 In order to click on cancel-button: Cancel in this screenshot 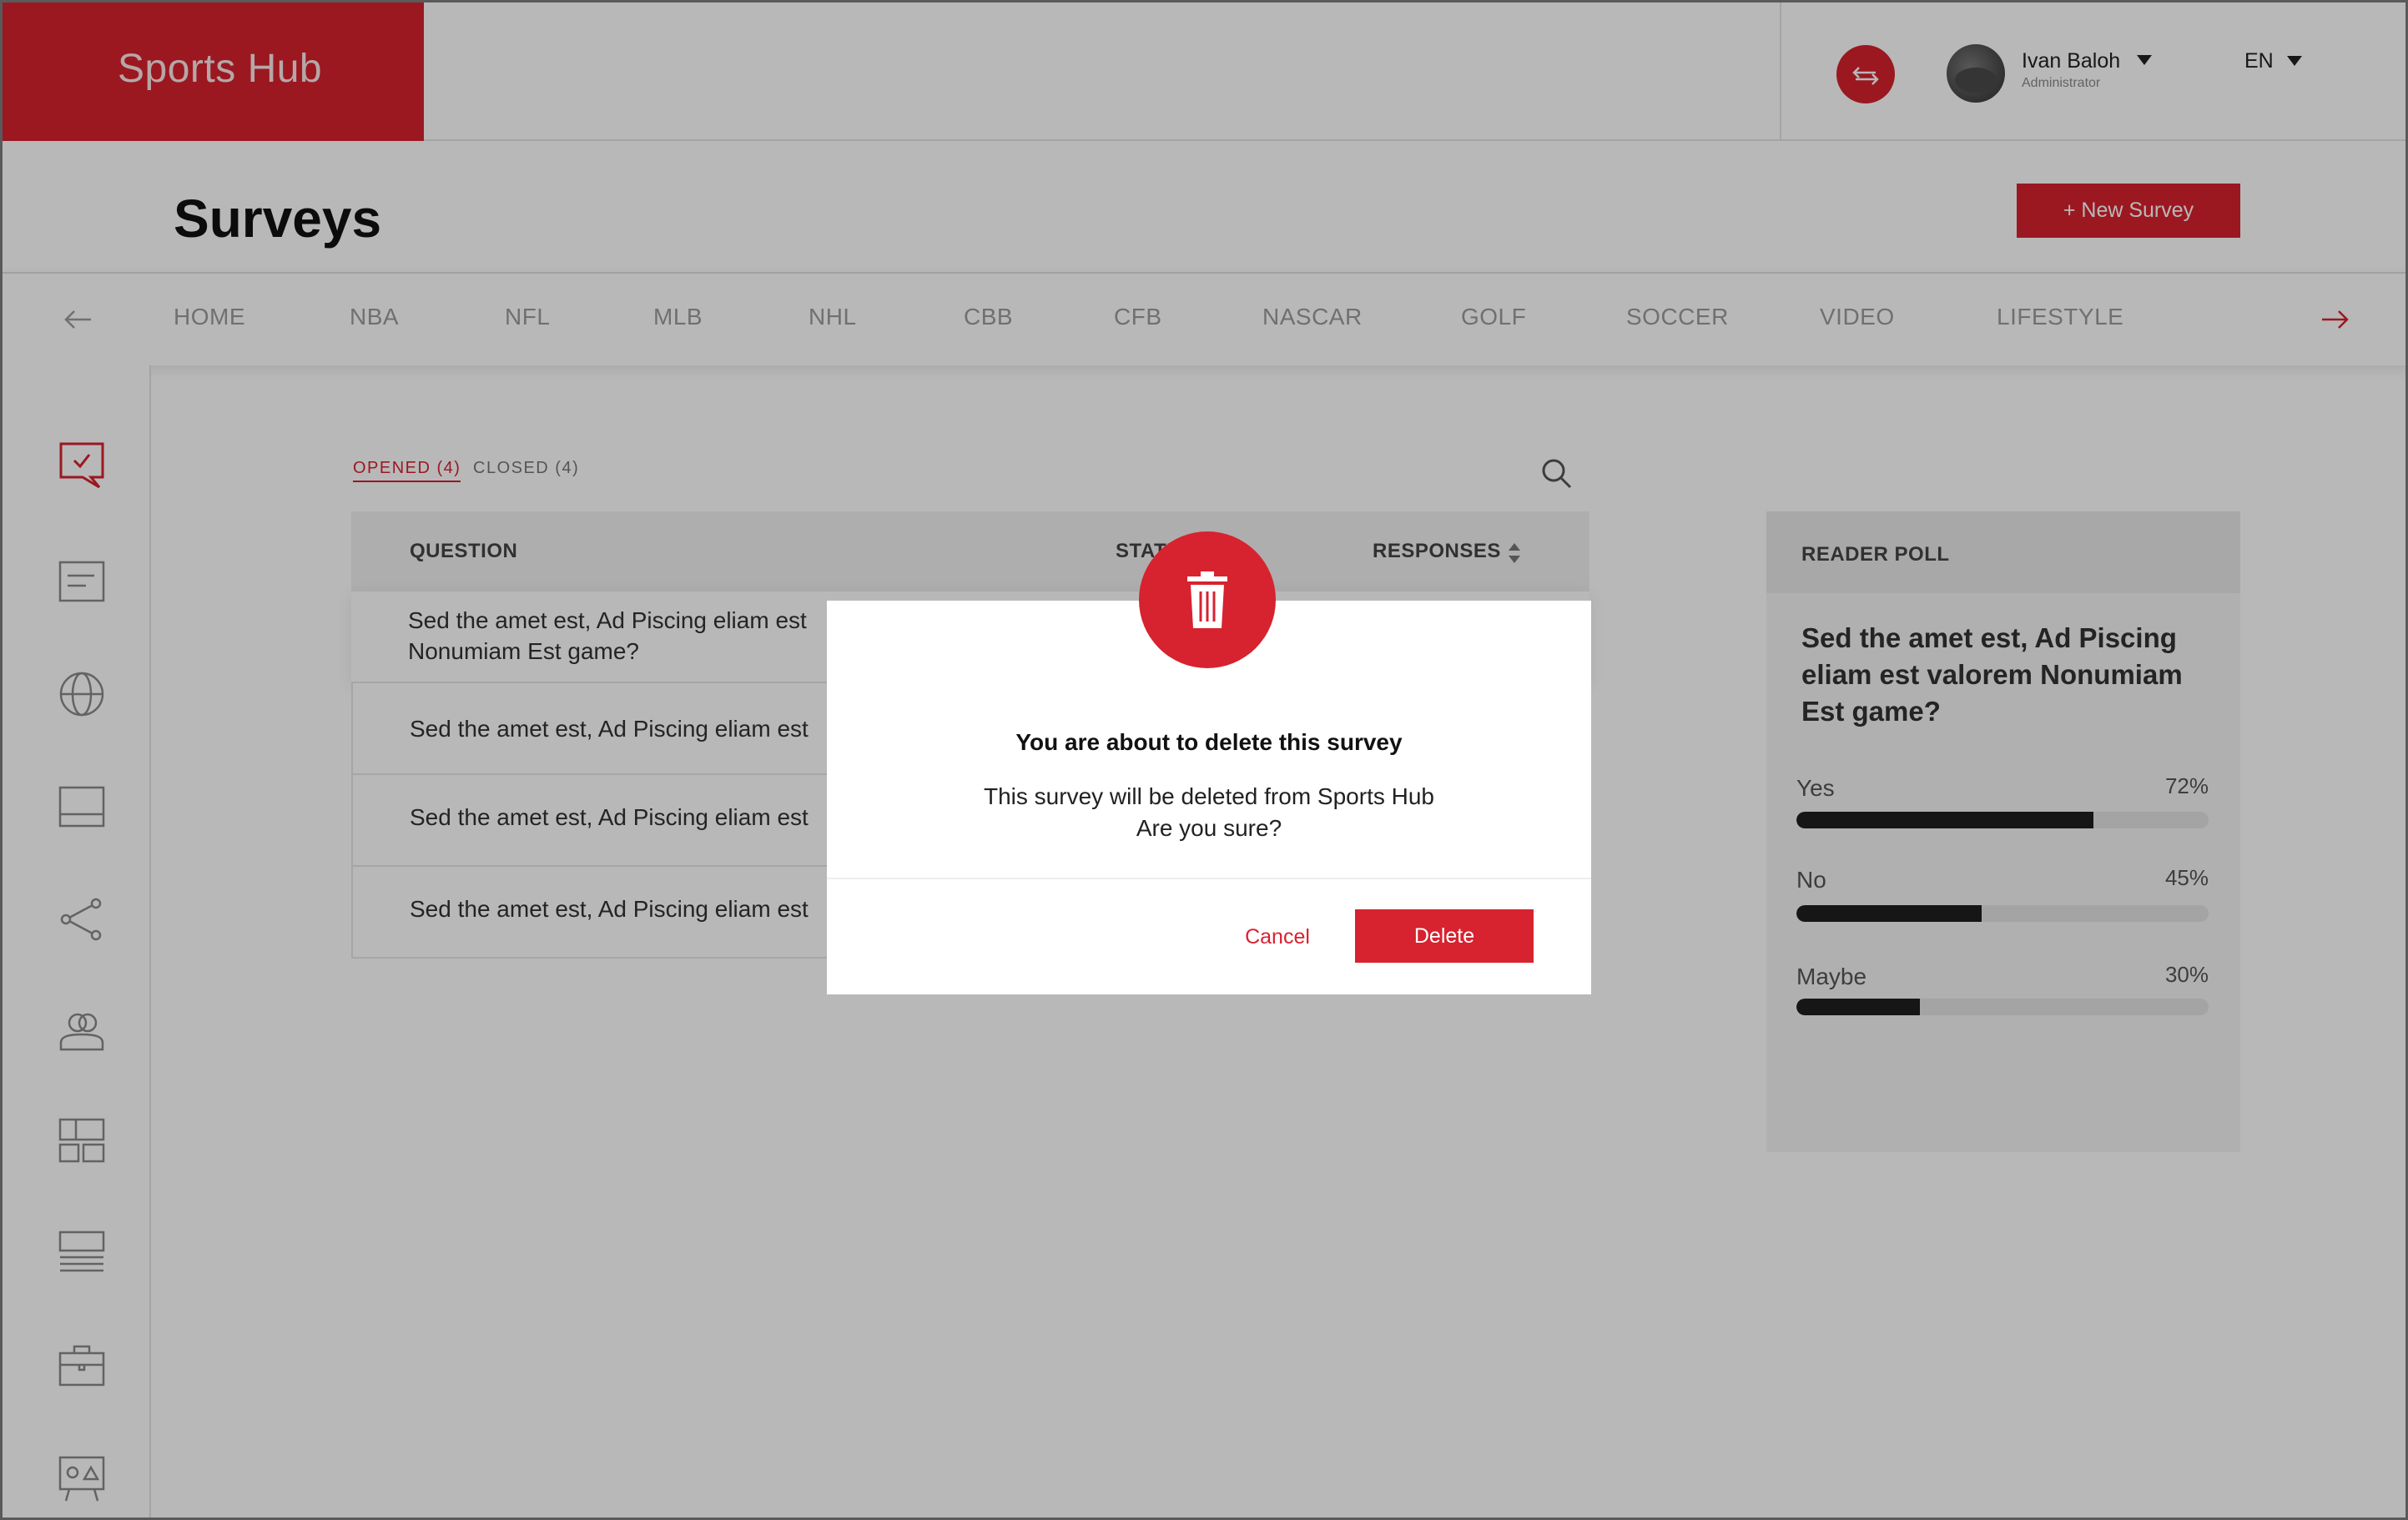, I will do `click(1277, 937)`.